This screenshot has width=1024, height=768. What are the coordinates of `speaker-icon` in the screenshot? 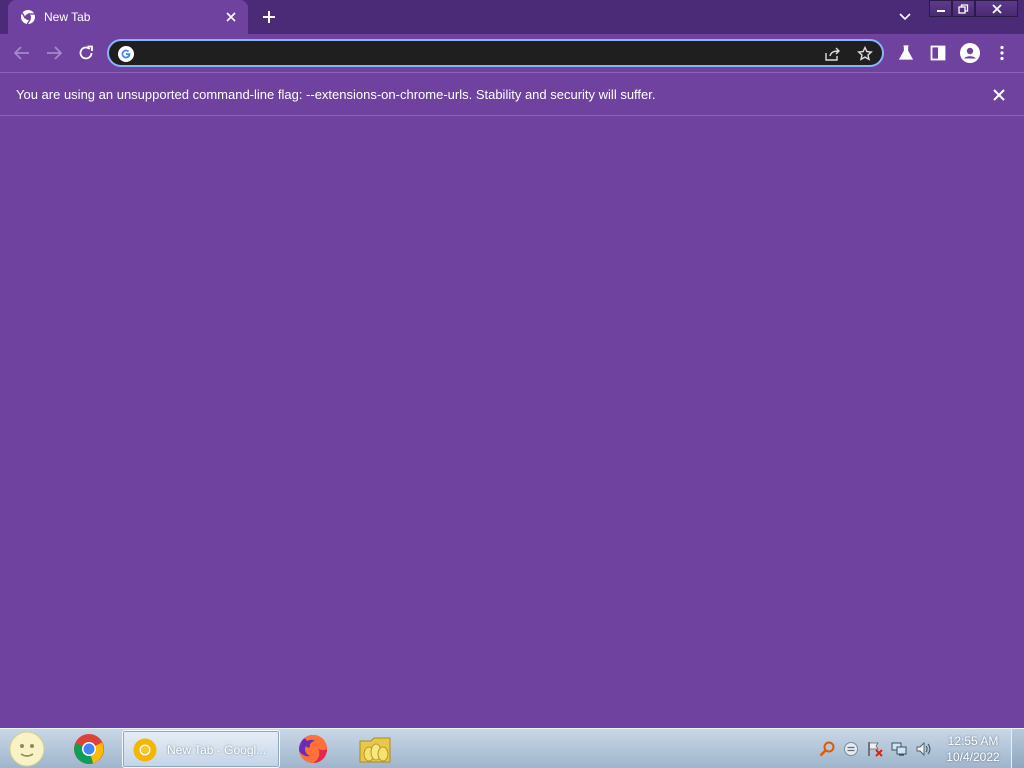 It's located at (923, 749).